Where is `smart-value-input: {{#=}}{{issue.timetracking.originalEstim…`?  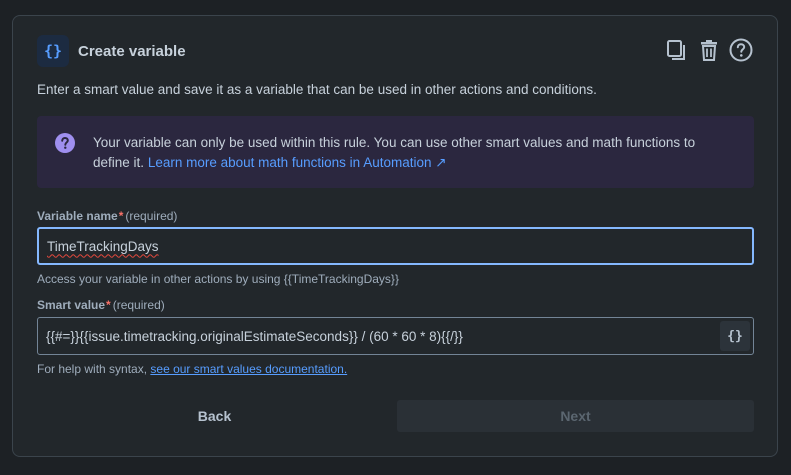 smart-value-input: {{#=}}{{issue.timetracking.originalEstim… is located at coordinates (395, 336).